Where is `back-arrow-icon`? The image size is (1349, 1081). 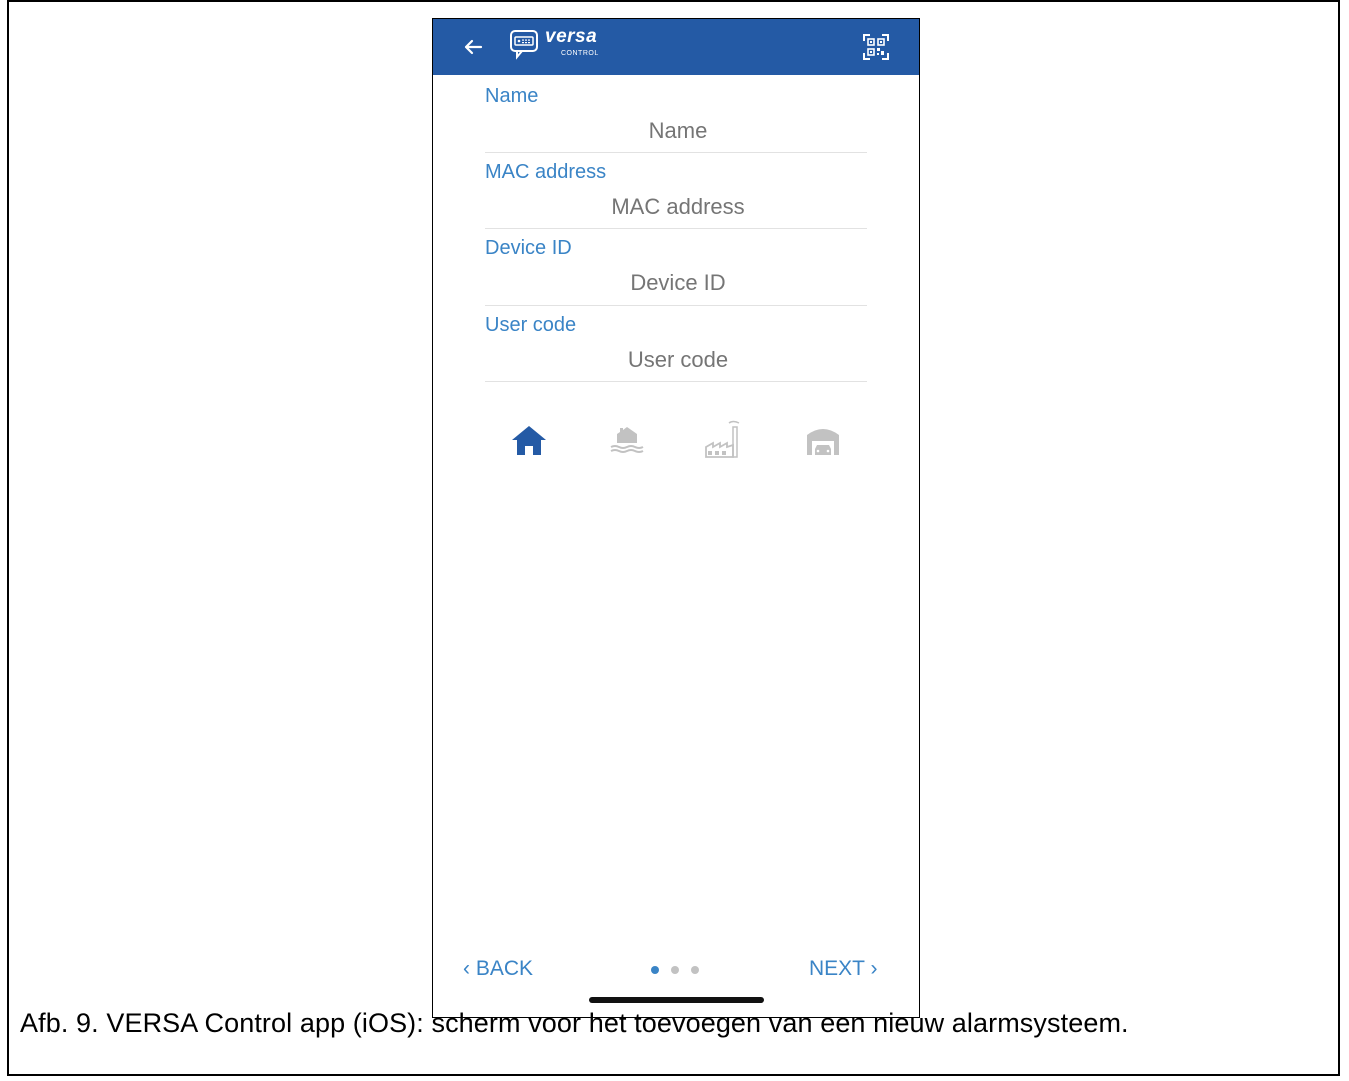 back-arrow-icon is located at coordinates (473, 47).